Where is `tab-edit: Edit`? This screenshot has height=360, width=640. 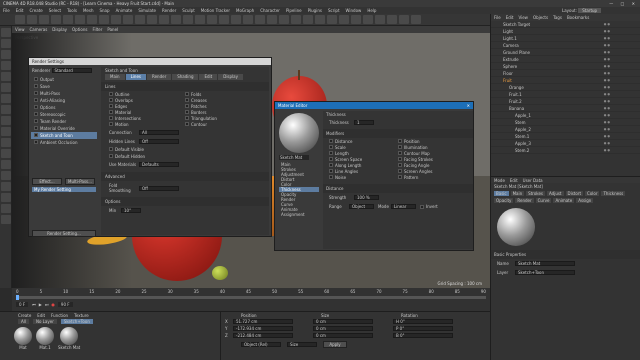
tab-edit: Edit is located at coordinates (208, 77).